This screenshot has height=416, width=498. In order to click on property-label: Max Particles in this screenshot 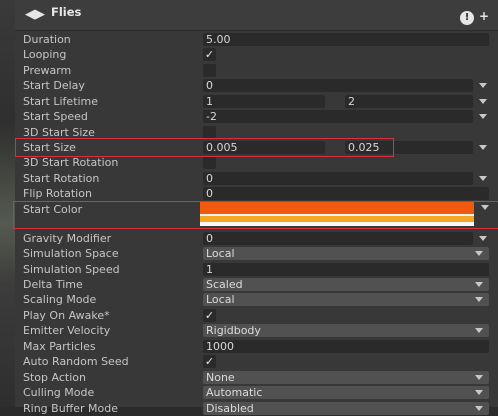, I will do `click(59, 346)`.